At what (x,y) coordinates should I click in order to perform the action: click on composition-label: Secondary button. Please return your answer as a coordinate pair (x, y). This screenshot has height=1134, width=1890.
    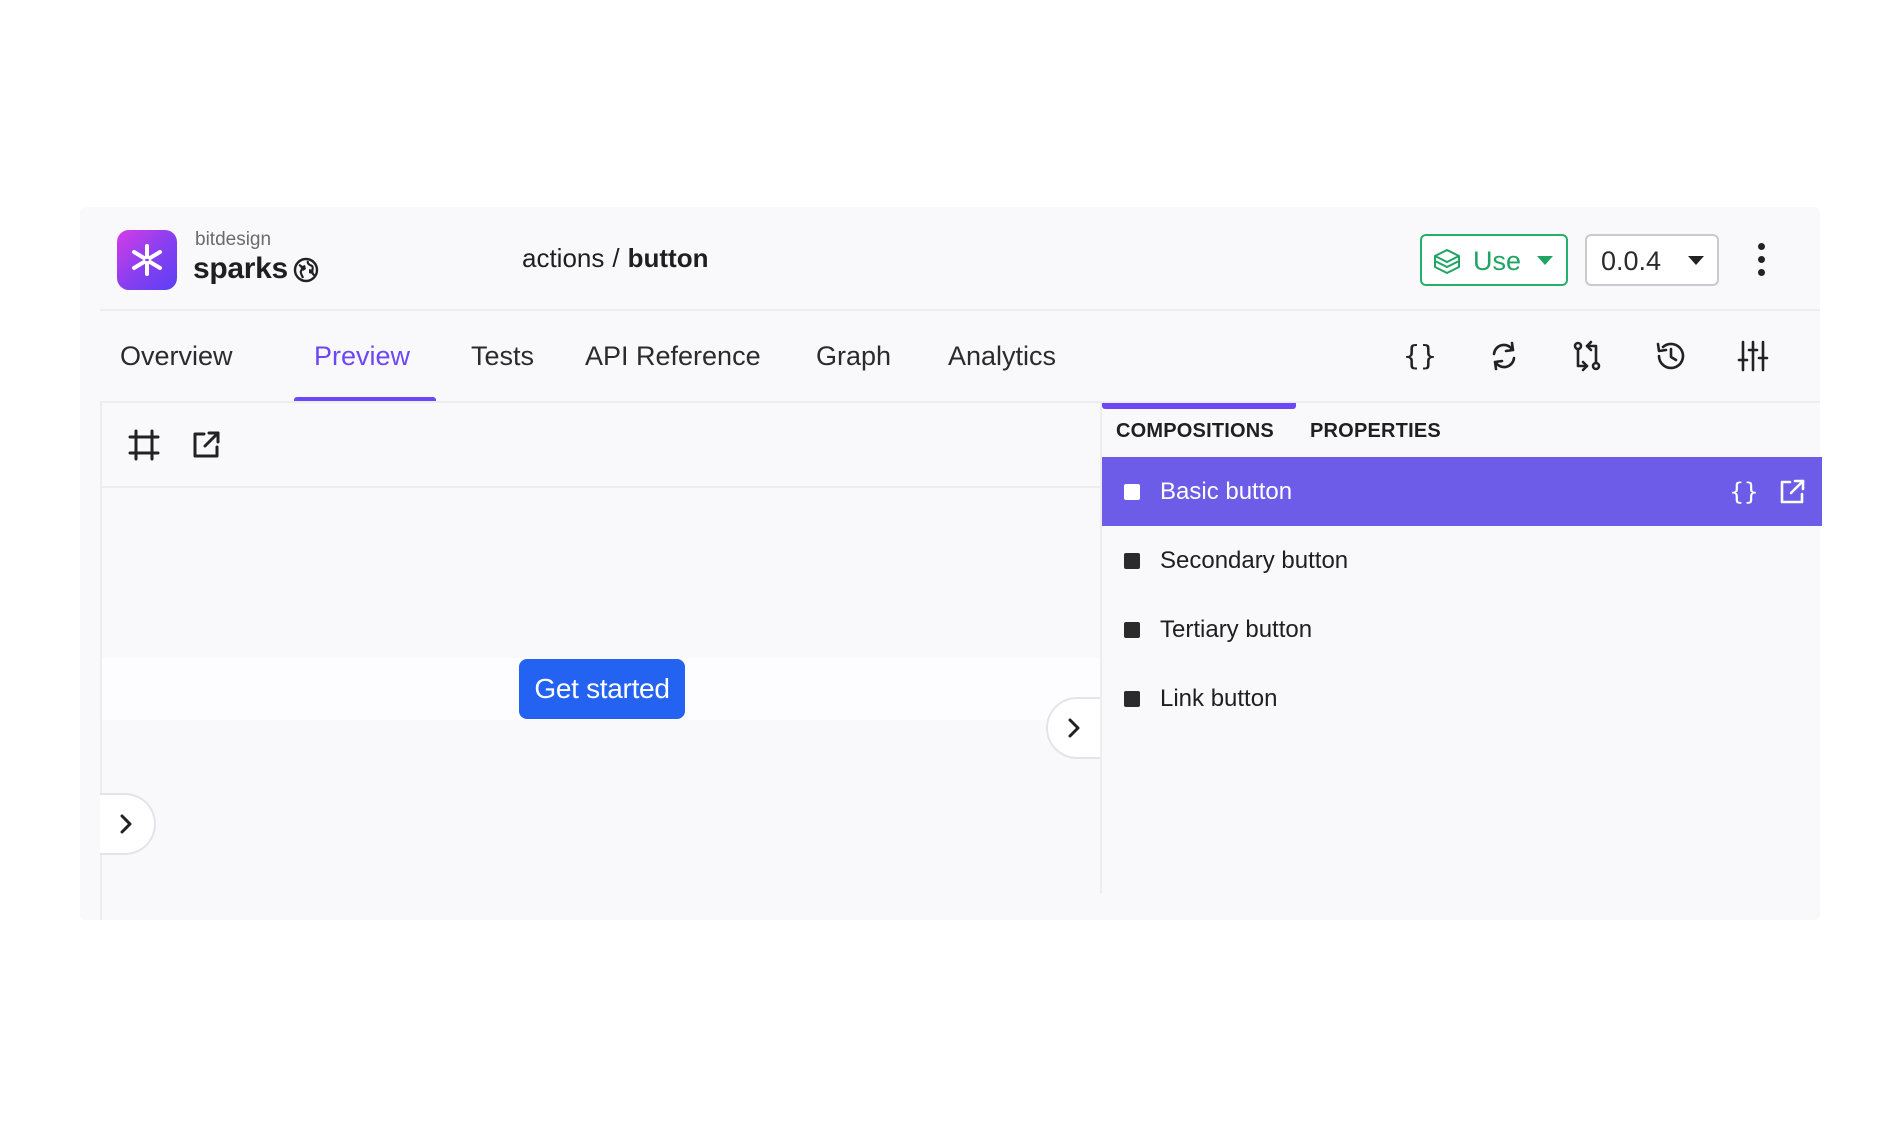
    Looking at the image, I should click on (1254, 560).